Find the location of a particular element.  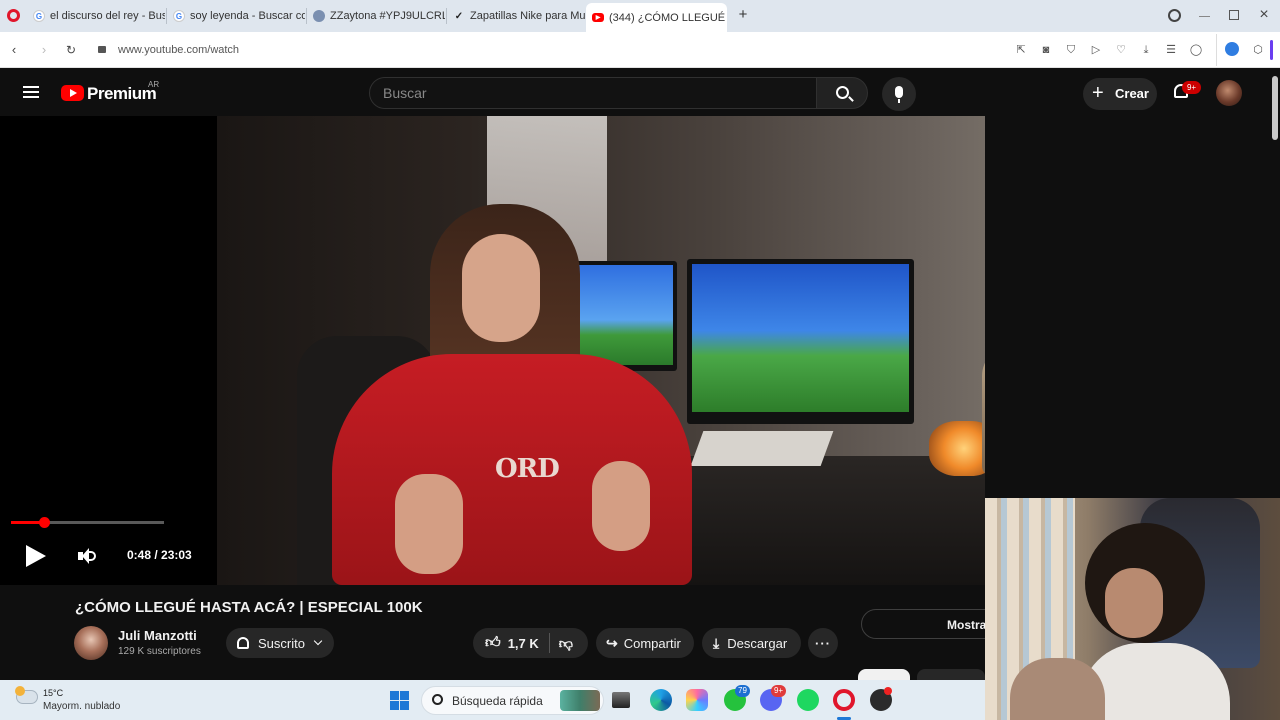

streamer-face is located at coordinates (1134, 603).